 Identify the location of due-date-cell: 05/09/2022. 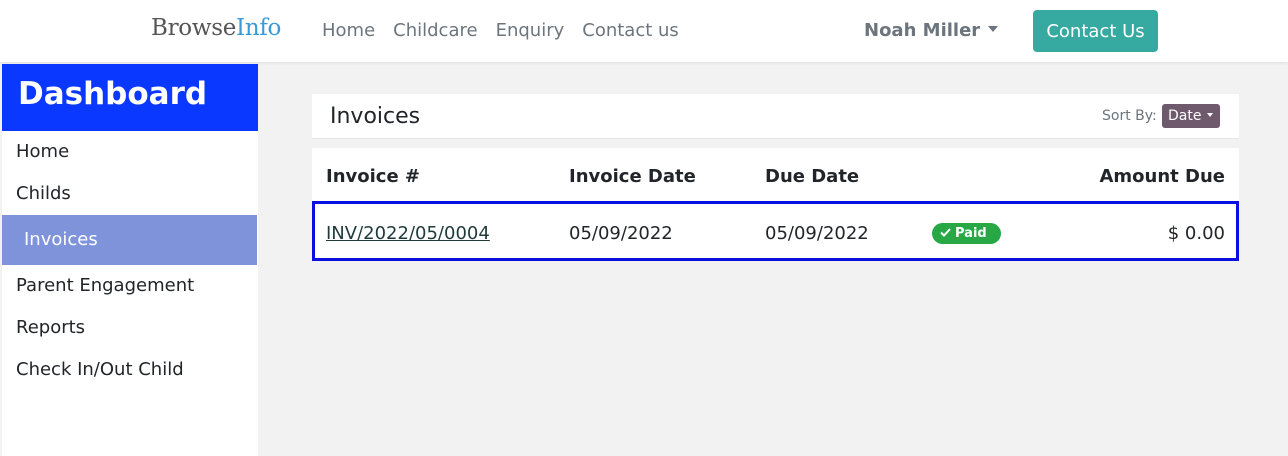
(817, 233).